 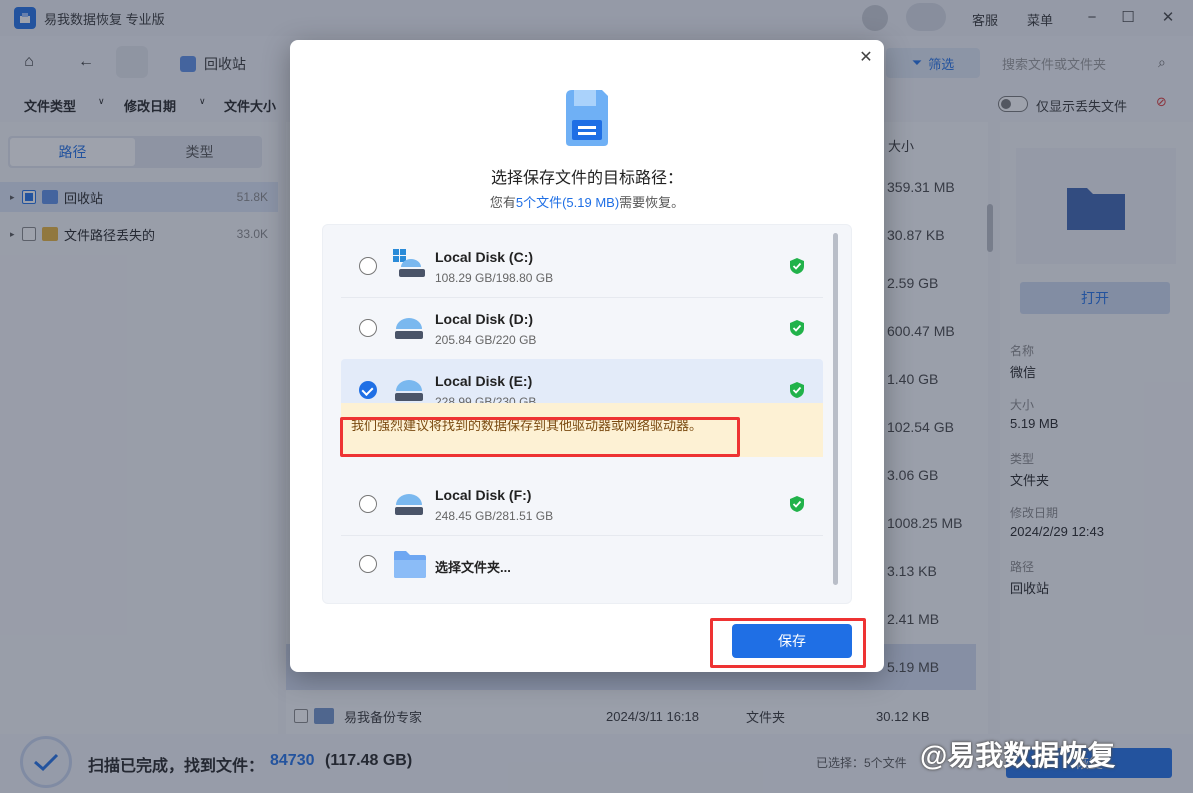 I want to click on disk-name: Local Disk (C:), so click(x=484, y=257).